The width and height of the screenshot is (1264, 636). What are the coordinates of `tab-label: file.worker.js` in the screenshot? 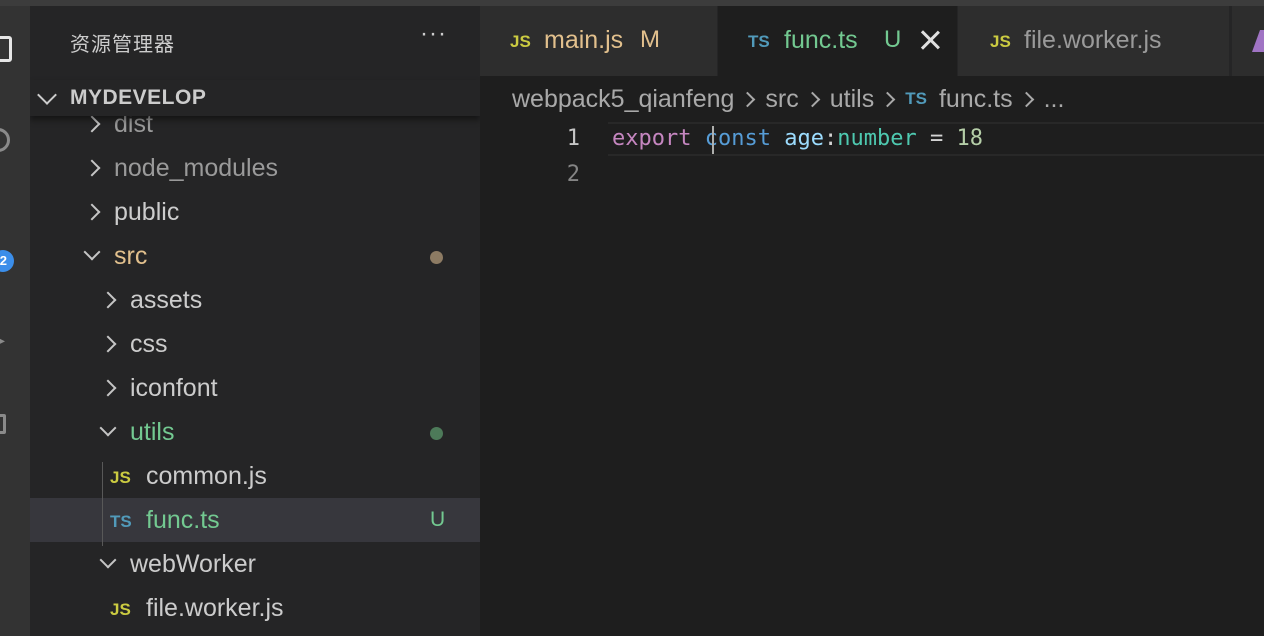 It's located at (1093, 40).